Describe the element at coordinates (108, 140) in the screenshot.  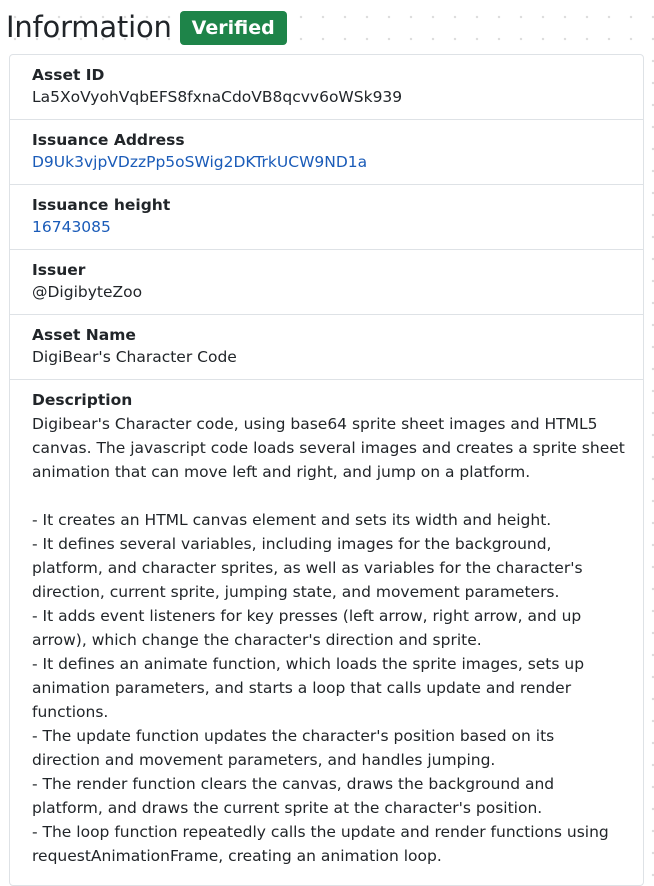
I see `issuance-address-label: Issuance Address` at that location.